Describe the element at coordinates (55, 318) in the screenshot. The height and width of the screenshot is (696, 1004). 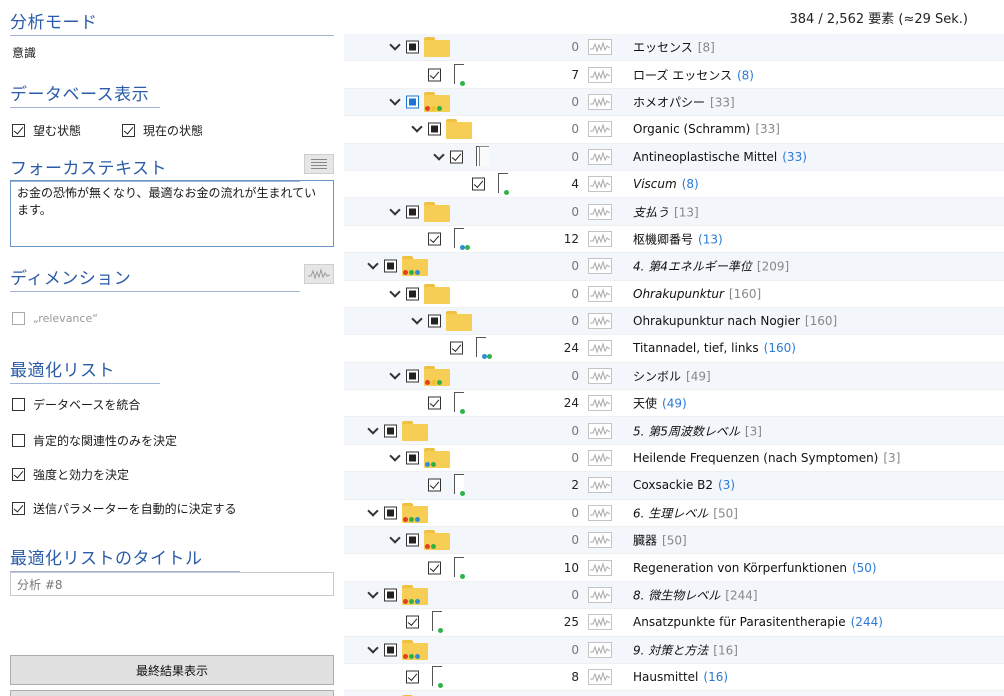
I see `relevance-option: „relevance“` at that location.